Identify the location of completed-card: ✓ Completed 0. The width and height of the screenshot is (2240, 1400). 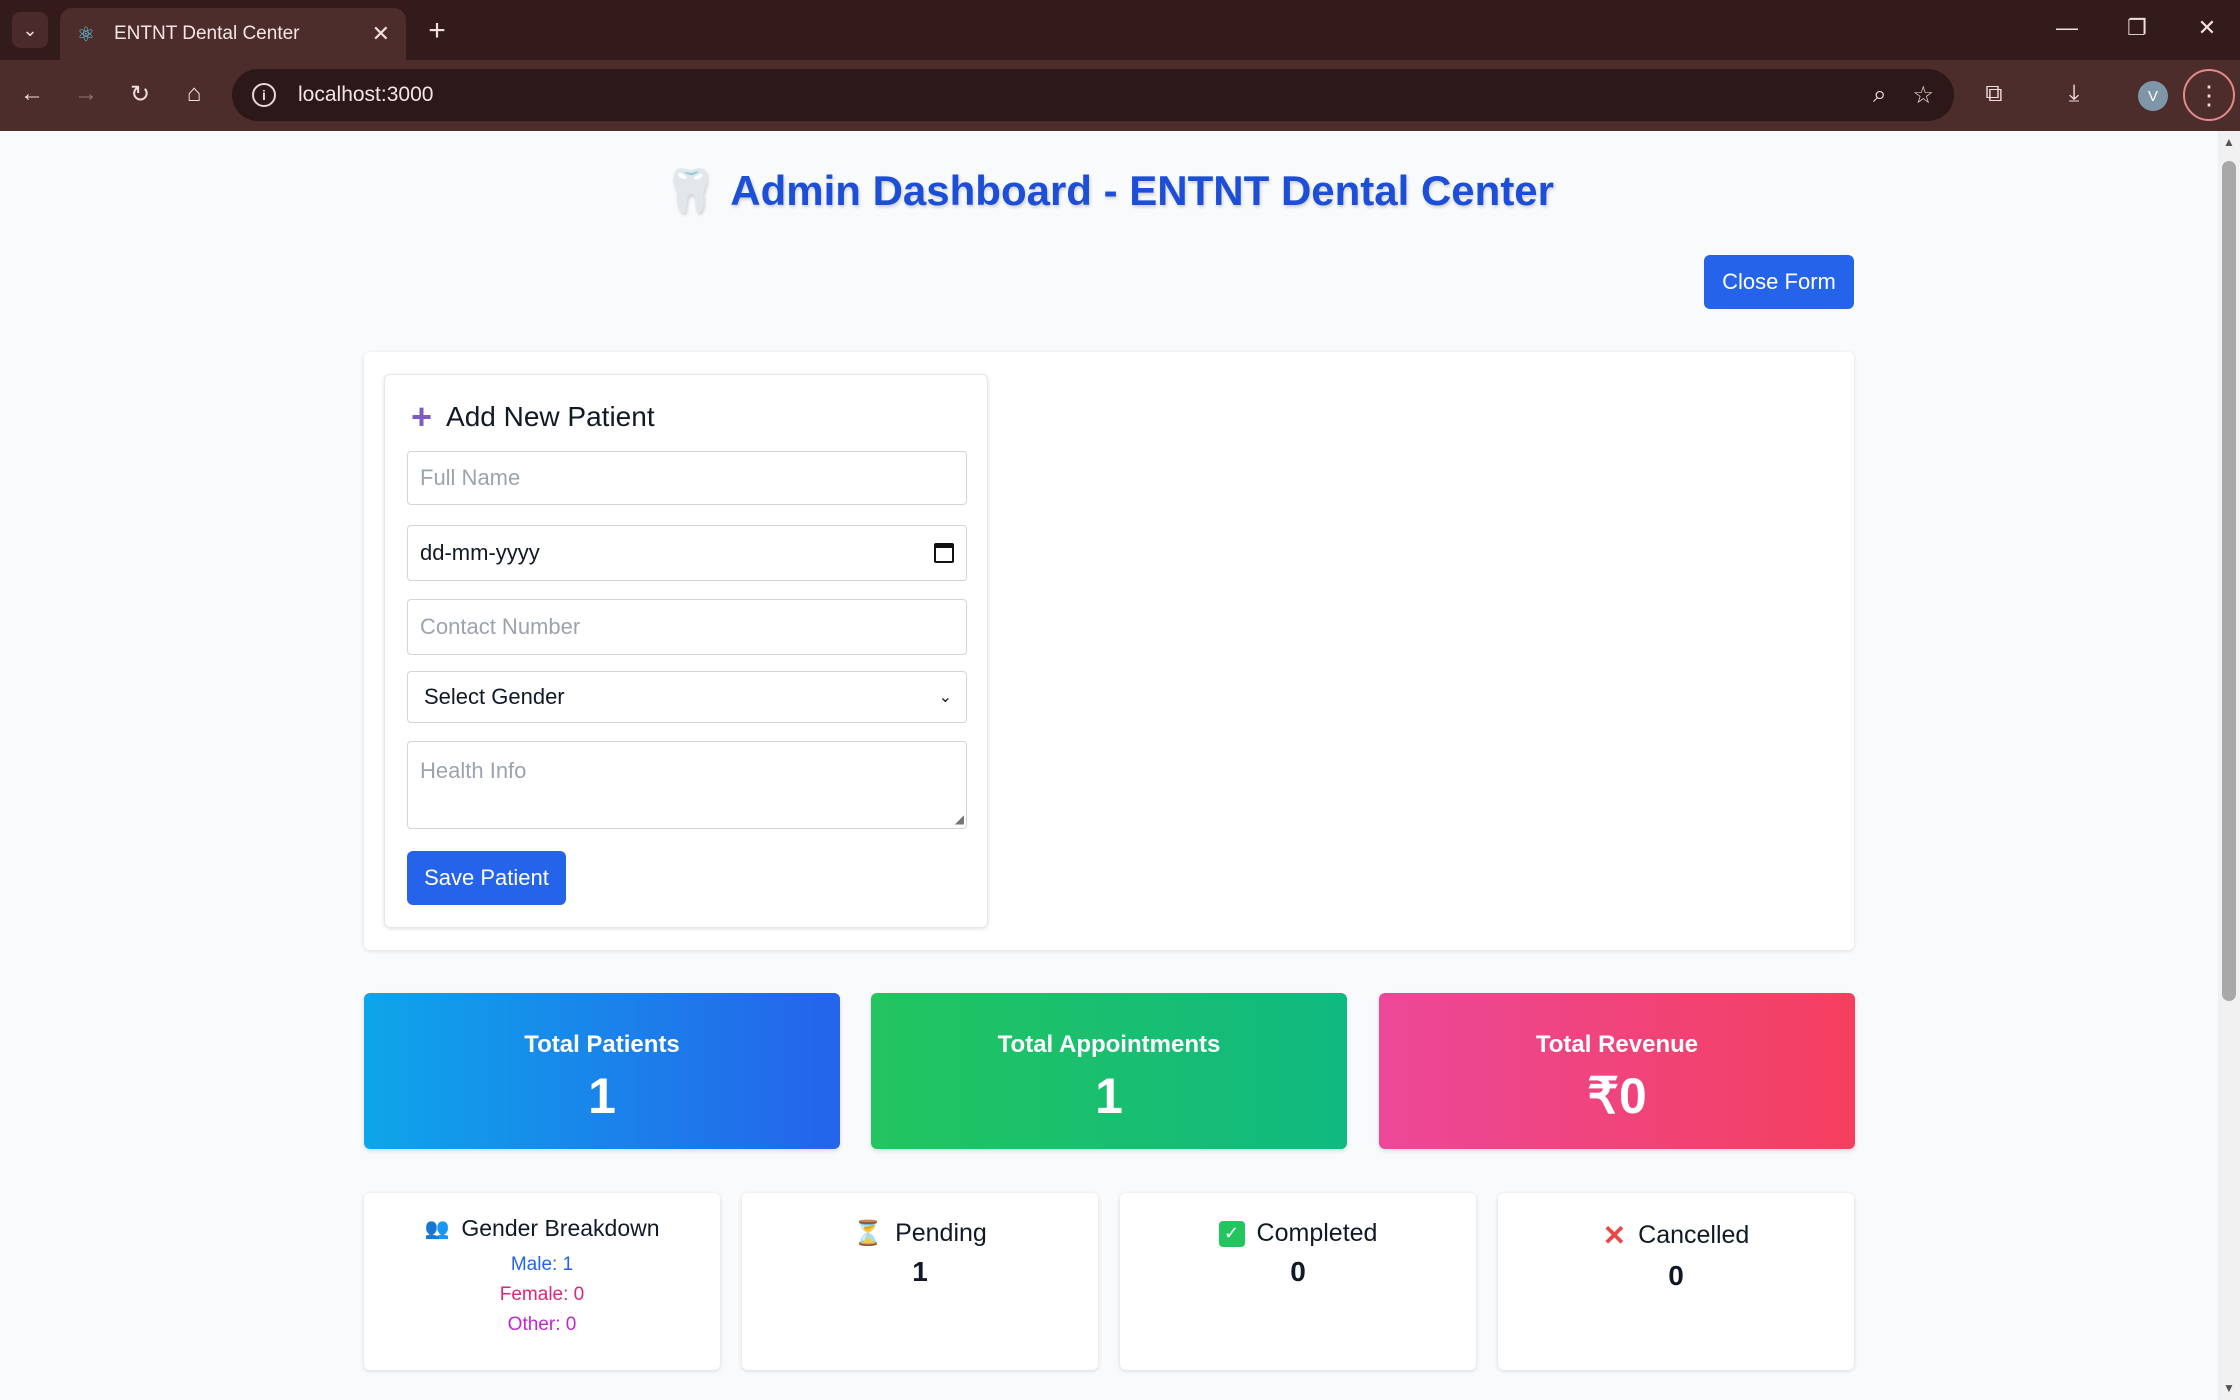
(1298, 1281).